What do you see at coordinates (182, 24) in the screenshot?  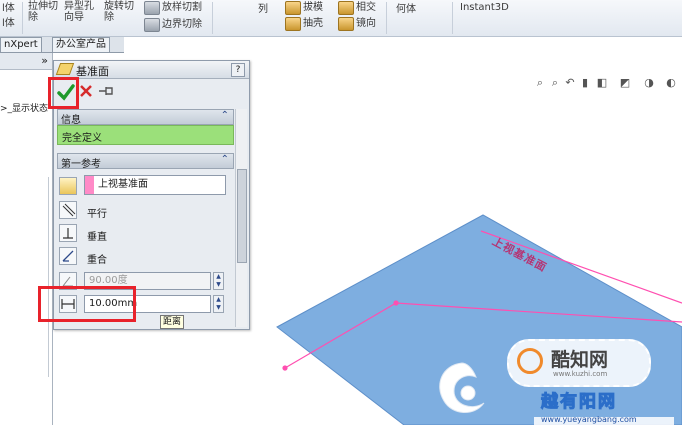 I see `boundary-cut-button: 边界切除` at bounding box center [182, 24].